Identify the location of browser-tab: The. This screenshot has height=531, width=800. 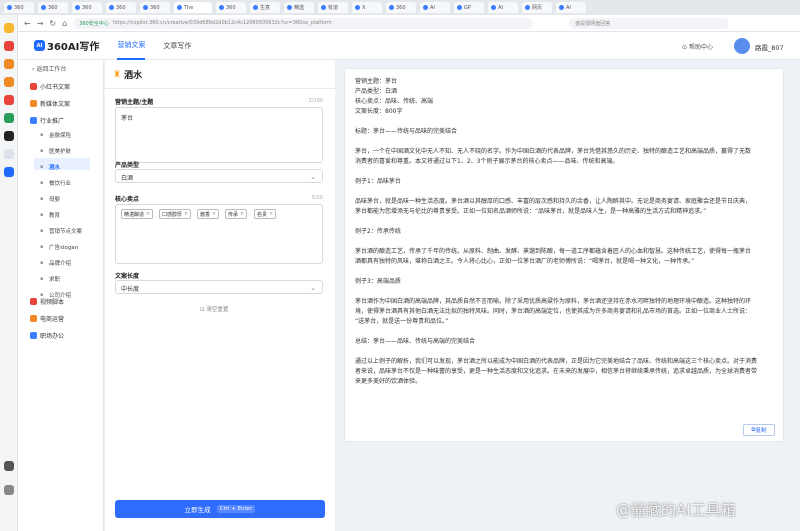
(193, 7).